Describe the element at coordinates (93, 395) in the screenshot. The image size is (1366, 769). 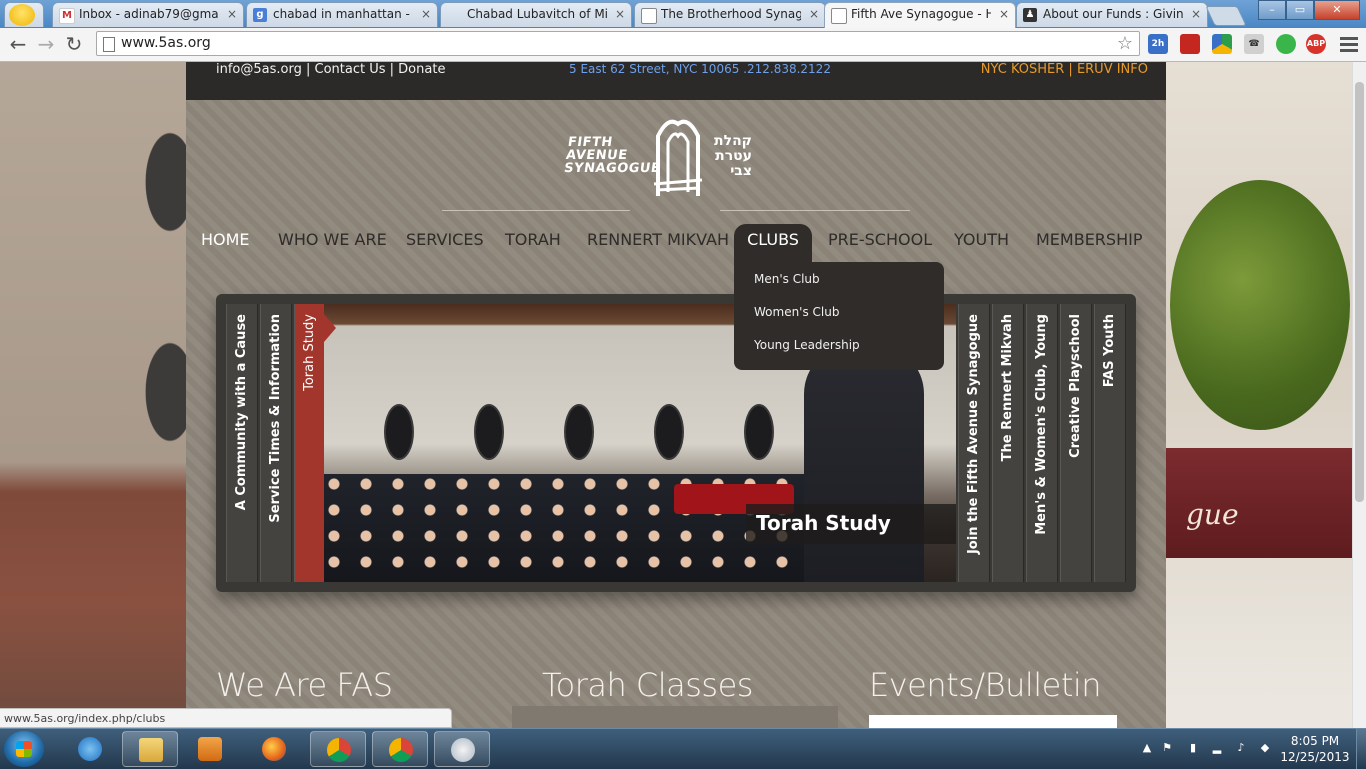
I see `background-photo-left` at that location.